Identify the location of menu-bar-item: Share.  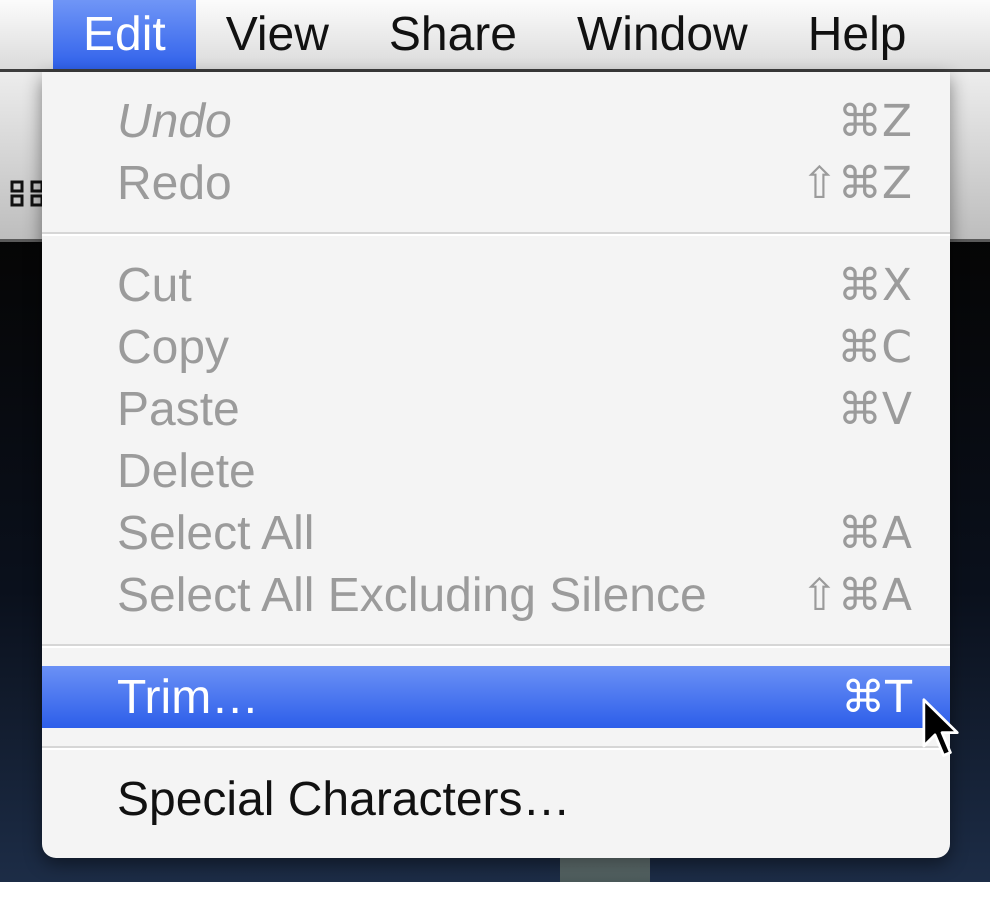
(452, 34).